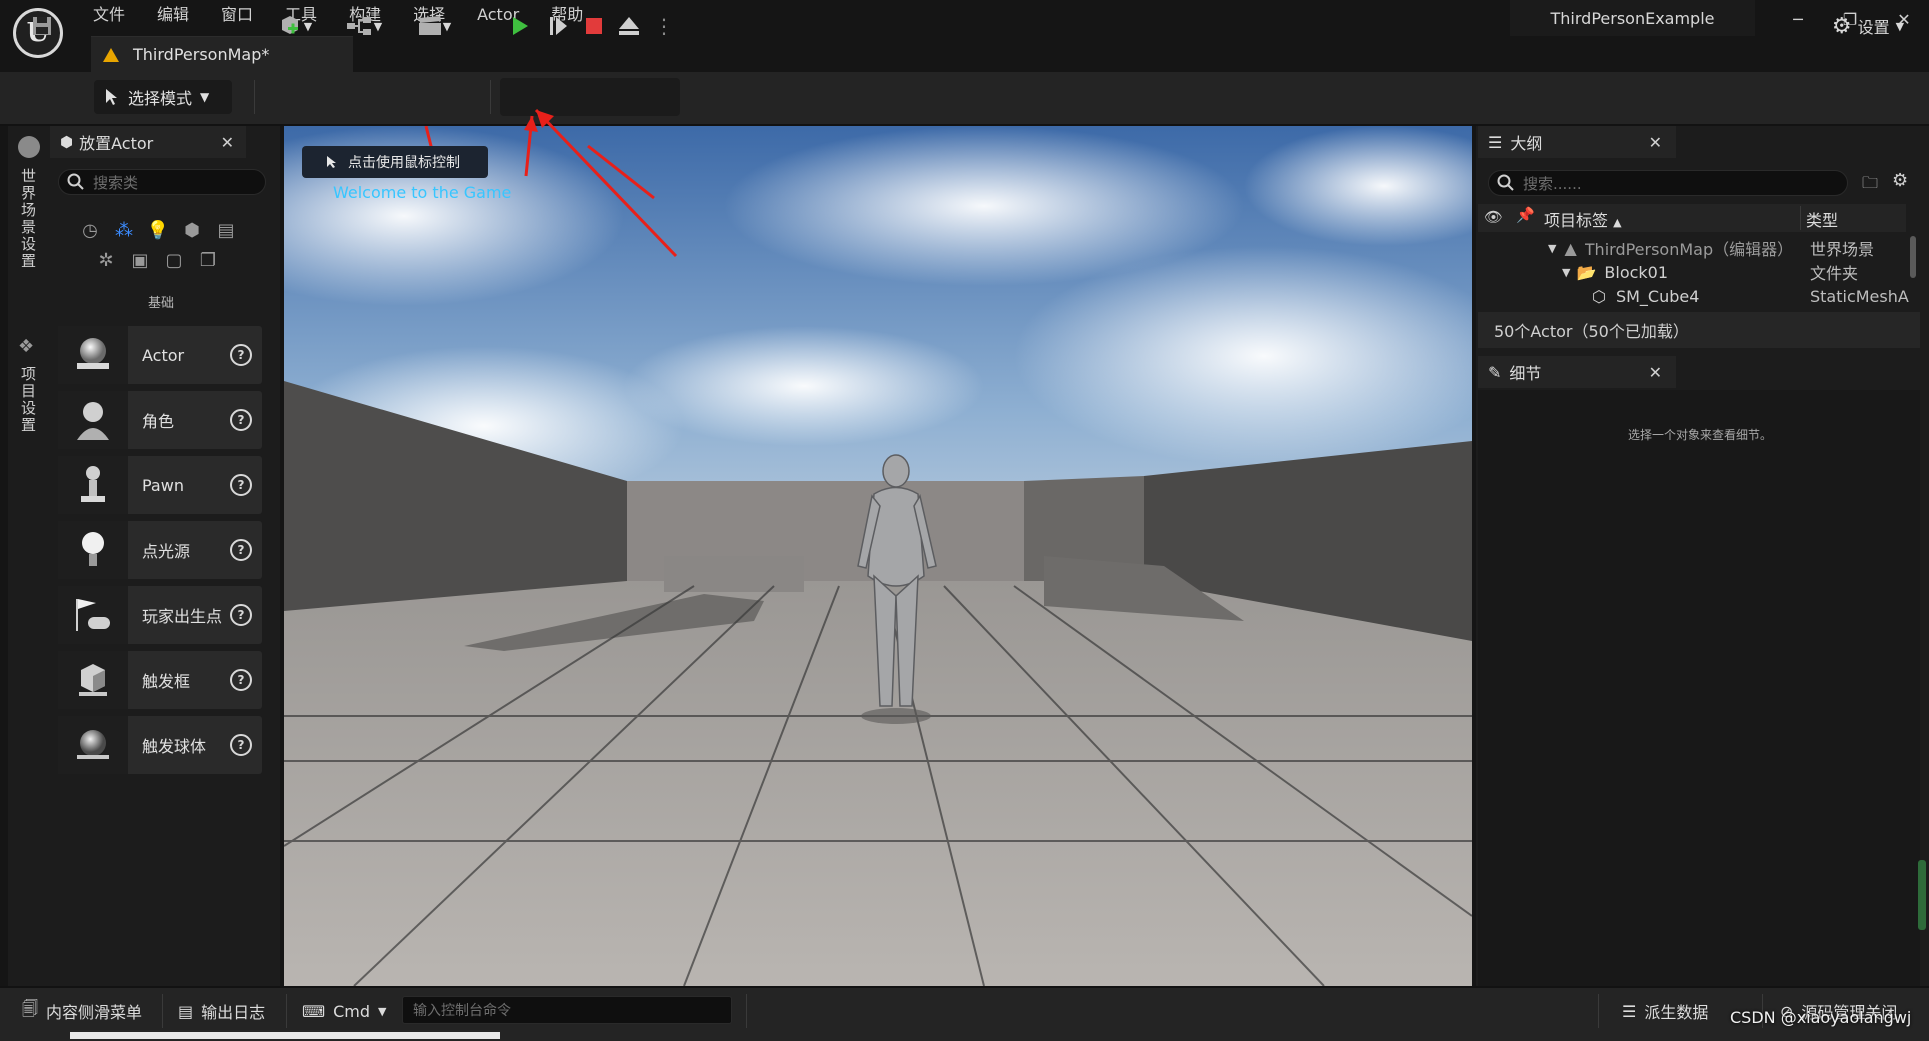  I want to click on actor-item-trigger-box: 触发框 ?, so click(160, 680).